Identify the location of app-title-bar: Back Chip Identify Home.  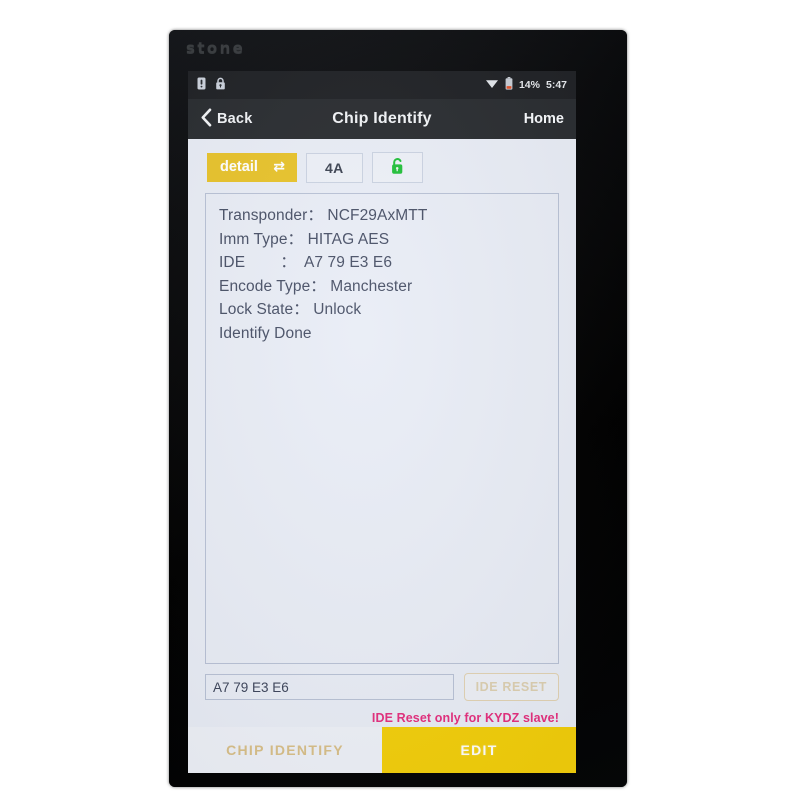
(382, 119).